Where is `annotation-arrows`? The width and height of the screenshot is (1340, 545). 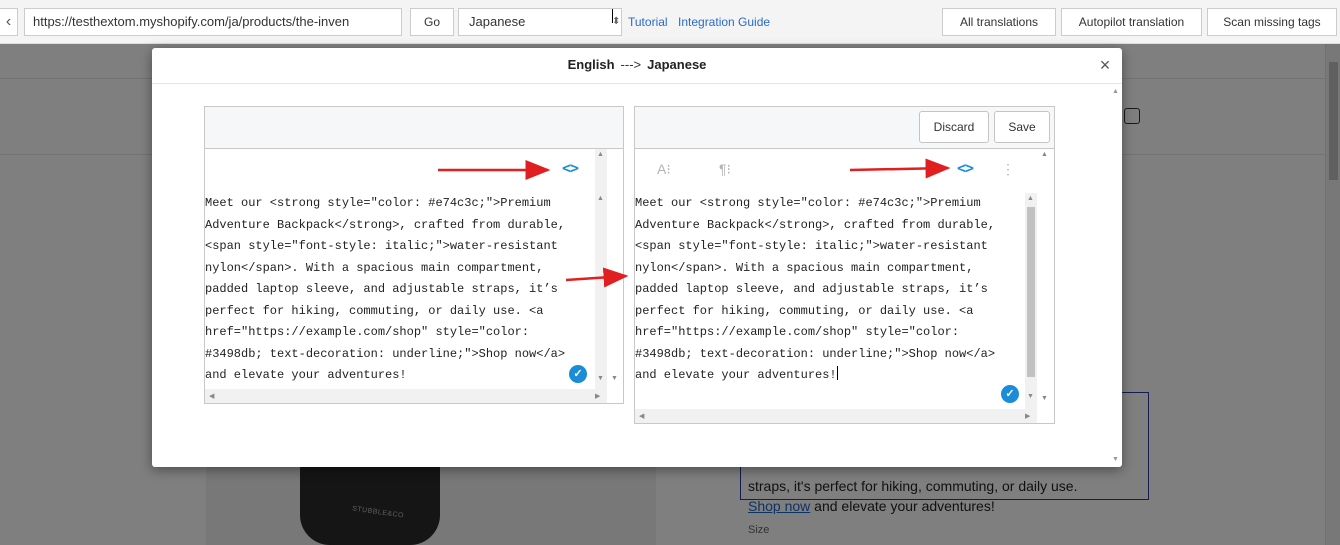 annotation-arrows is located at coordinates (694, 223).